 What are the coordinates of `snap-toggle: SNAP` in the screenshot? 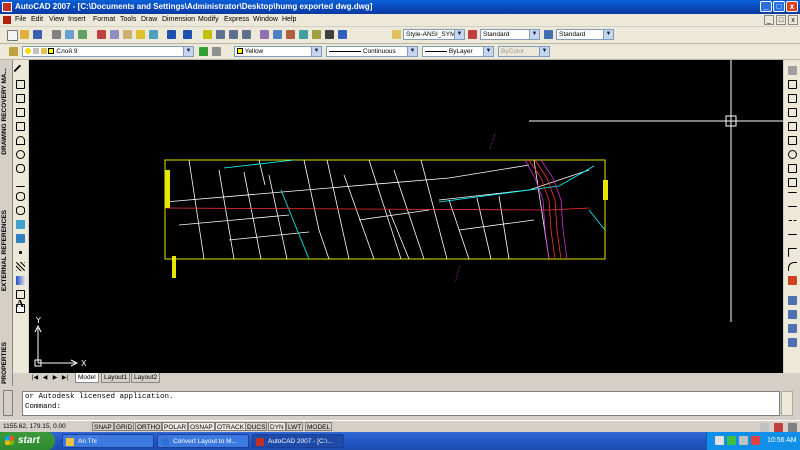 It's located at (103, 426).